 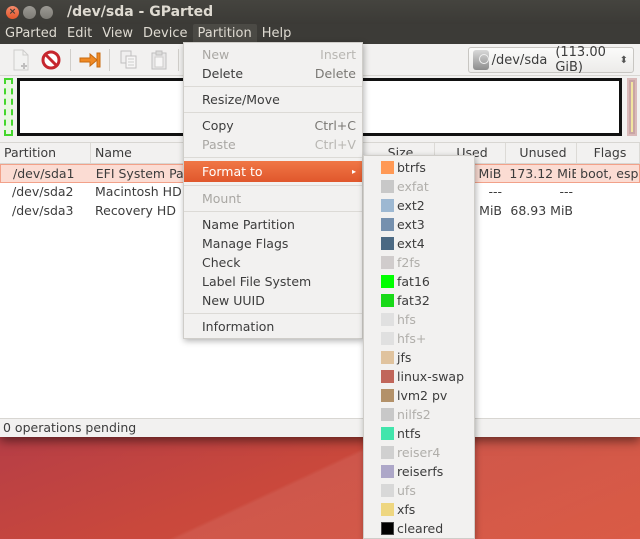 What do you see at coordinates (273, 262) in the screenshot?
I see `menu-item-check: Check` at bounding box center [273, 262].